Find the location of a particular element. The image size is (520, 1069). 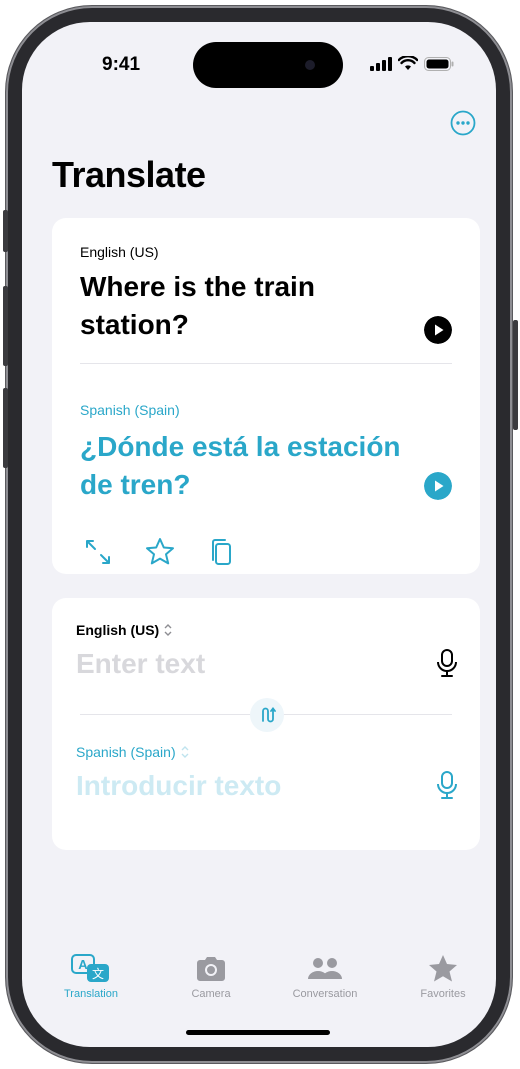

home-indicator is located at coordinates (258, 1032).